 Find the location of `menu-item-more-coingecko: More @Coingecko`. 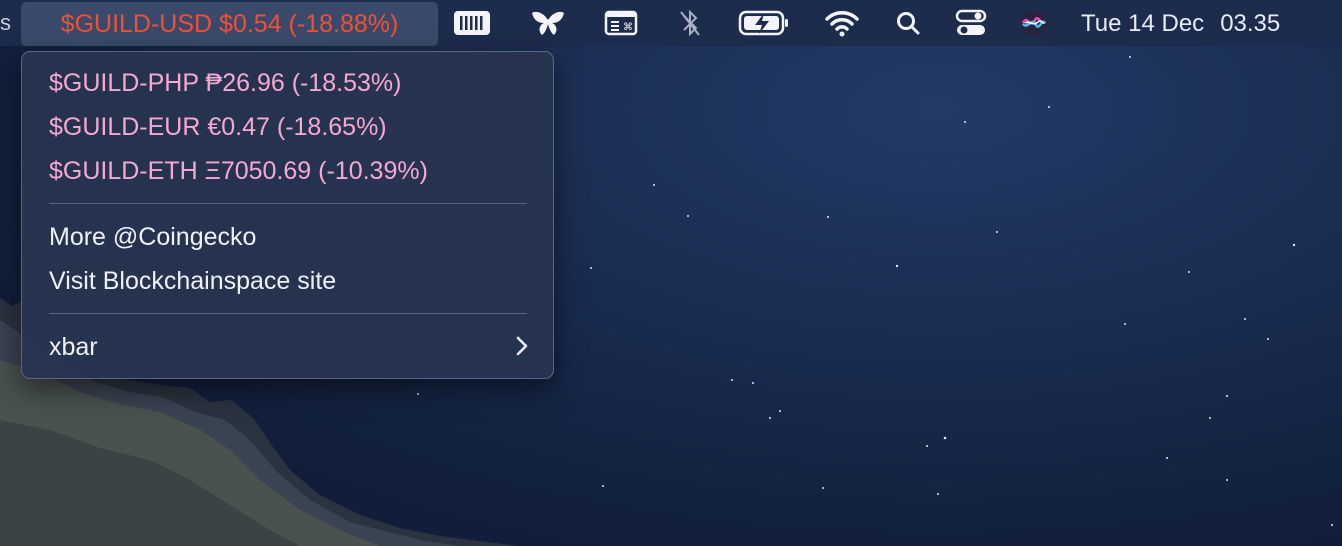

menu-item-more-coingecko: More @Coingecko is located at coordinates (152, 237).